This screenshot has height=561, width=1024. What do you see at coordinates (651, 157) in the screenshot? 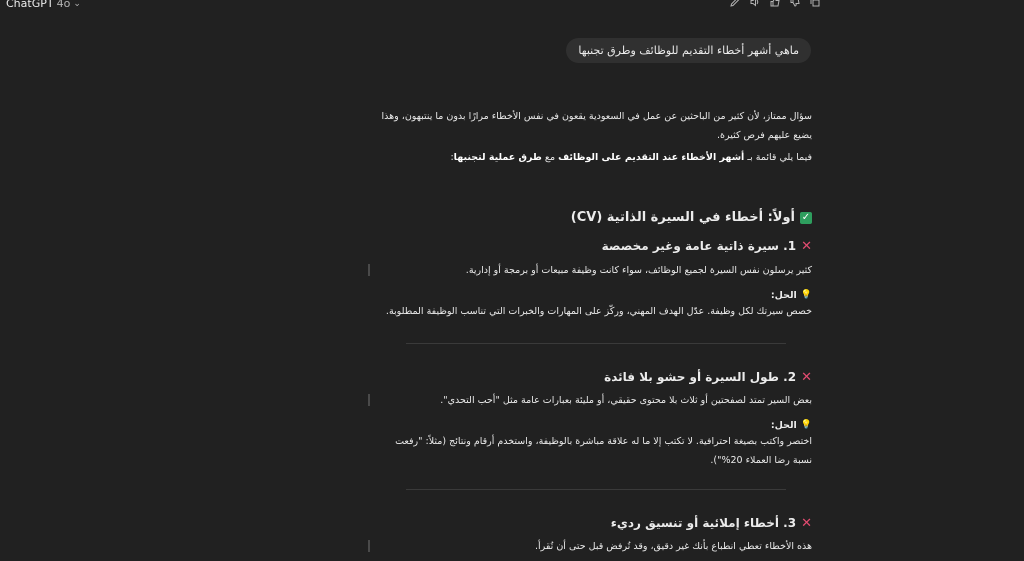
I see `list-intro-bold1: أشهر الأخطاء عند التقديم على الوظائف` at bounding box center [651, 157].